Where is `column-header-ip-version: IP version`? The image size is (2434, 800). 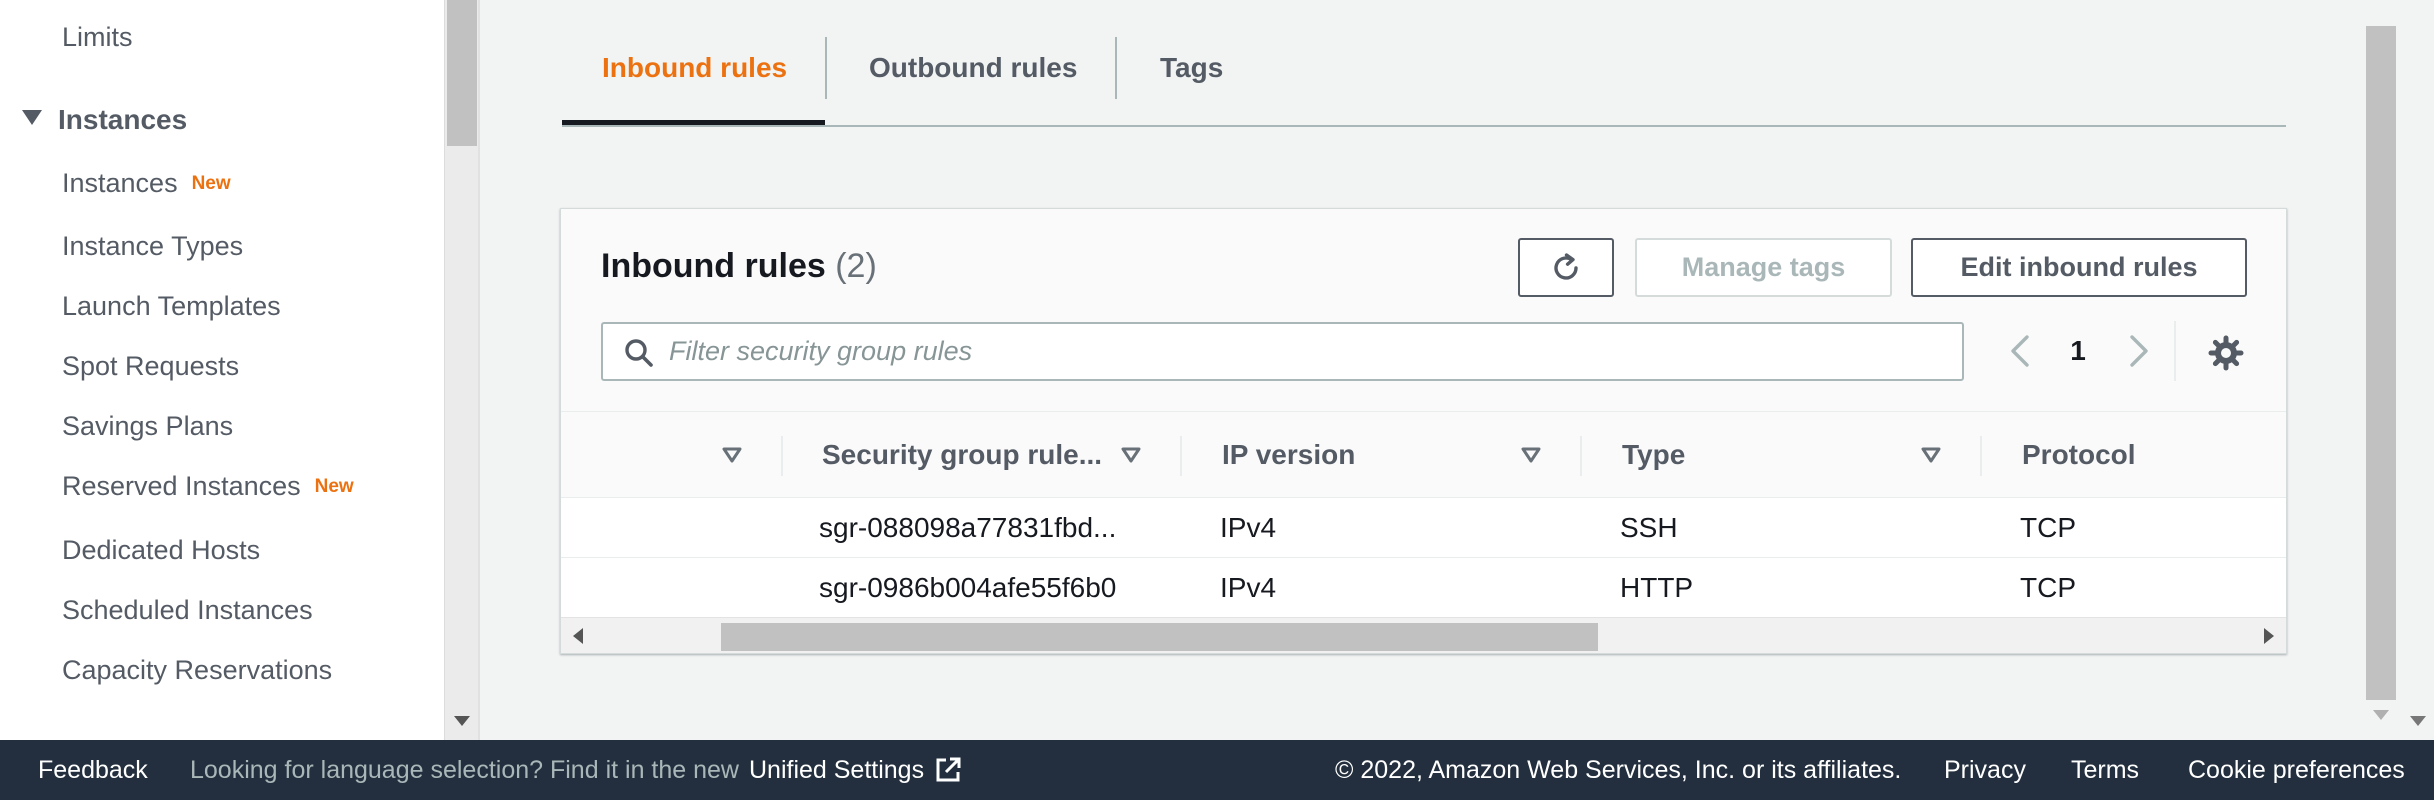 column-header-ip-version: IP version is located at coordinates (1288, 455).